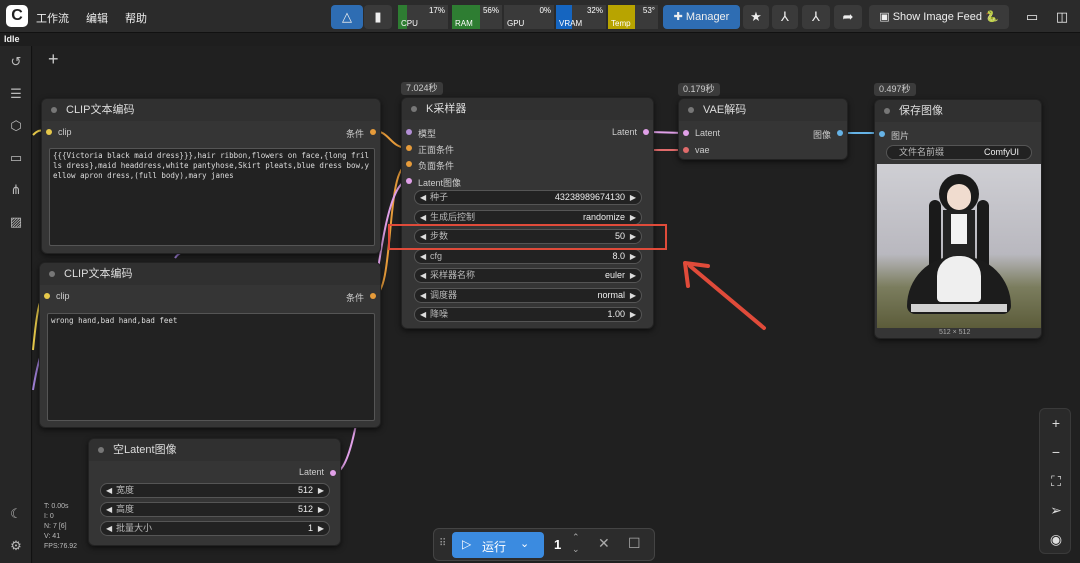  Describe the element at coordinates (422, 88) in the screenshot. I see `ksampler-time-badge: 7.024秒` at that location.